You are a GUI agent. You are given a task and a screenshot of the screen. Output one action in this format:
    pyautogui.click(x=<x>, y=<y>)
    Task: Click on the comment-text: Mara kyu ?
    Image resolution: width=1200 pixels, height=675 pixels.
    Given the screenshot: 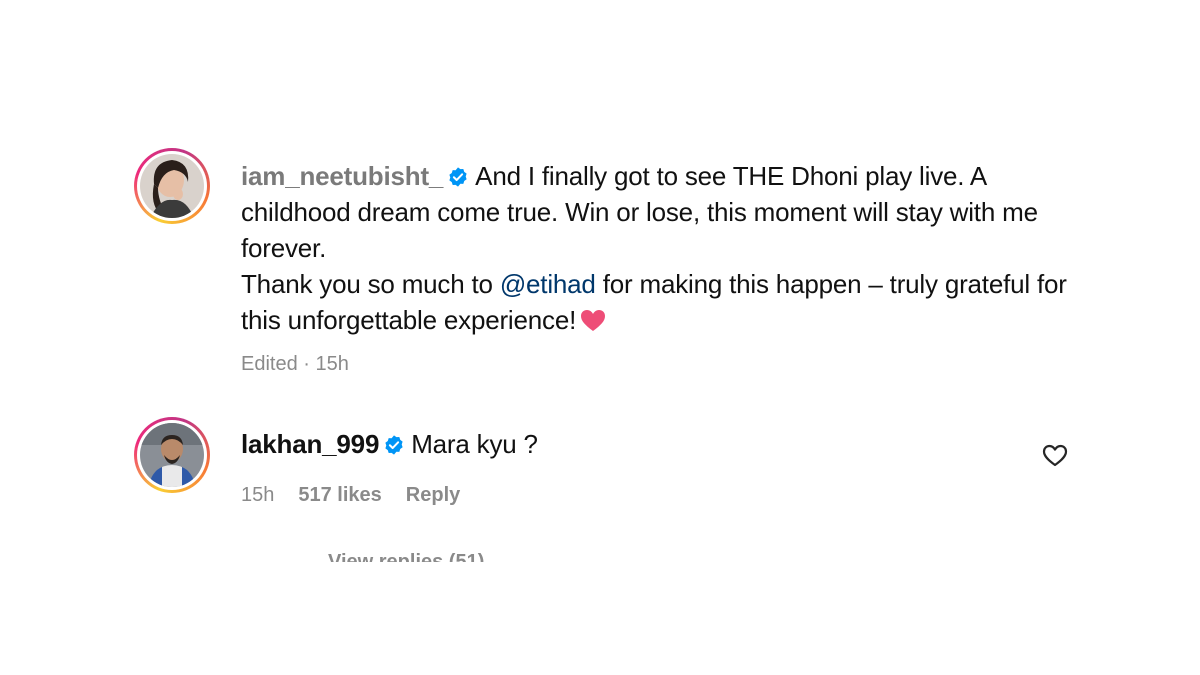 What is the action you would take?
    pyautogui.click(x=474, y=444)
    